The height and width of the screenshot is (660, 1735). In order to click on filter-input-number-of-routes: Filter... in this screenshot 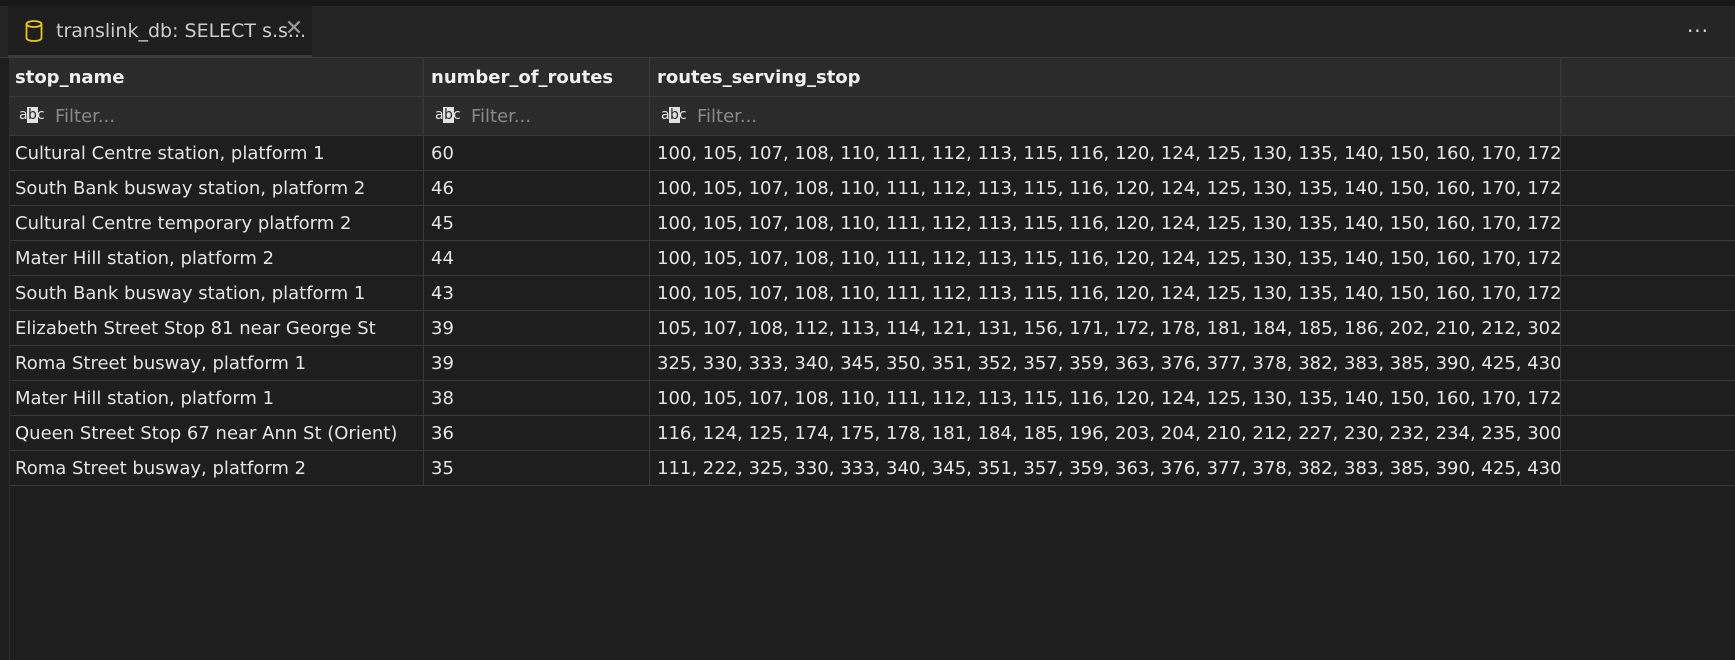, I will do `click(501, 116)`.